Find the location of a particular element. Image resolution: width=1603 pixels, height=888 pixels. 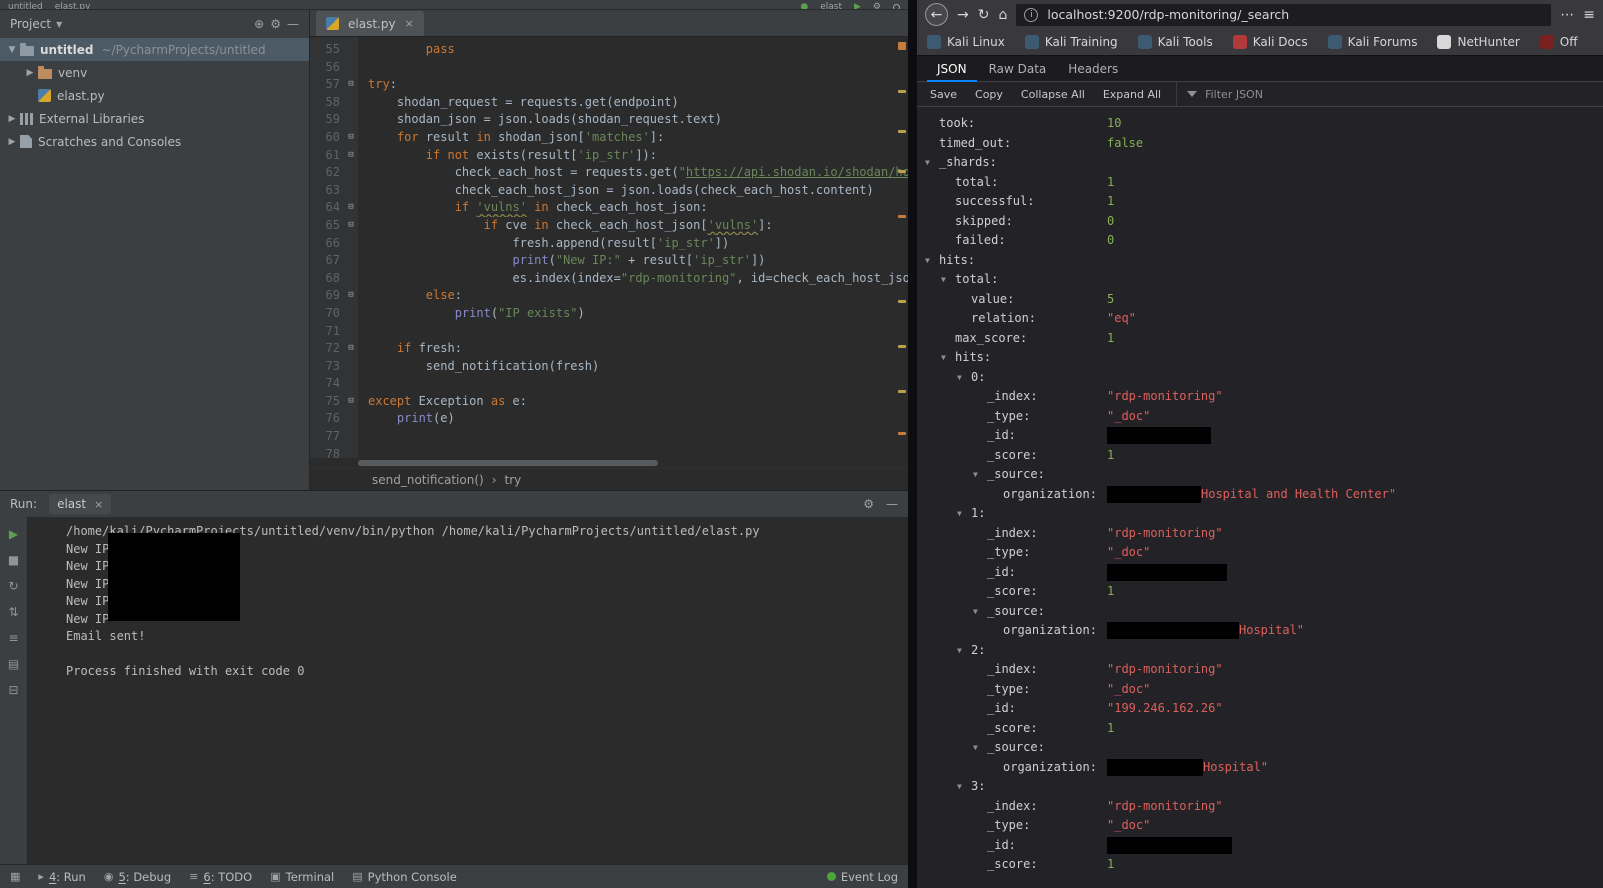

bookmark-kali-linux: Kali Linux is located at coordinates (966, 42).